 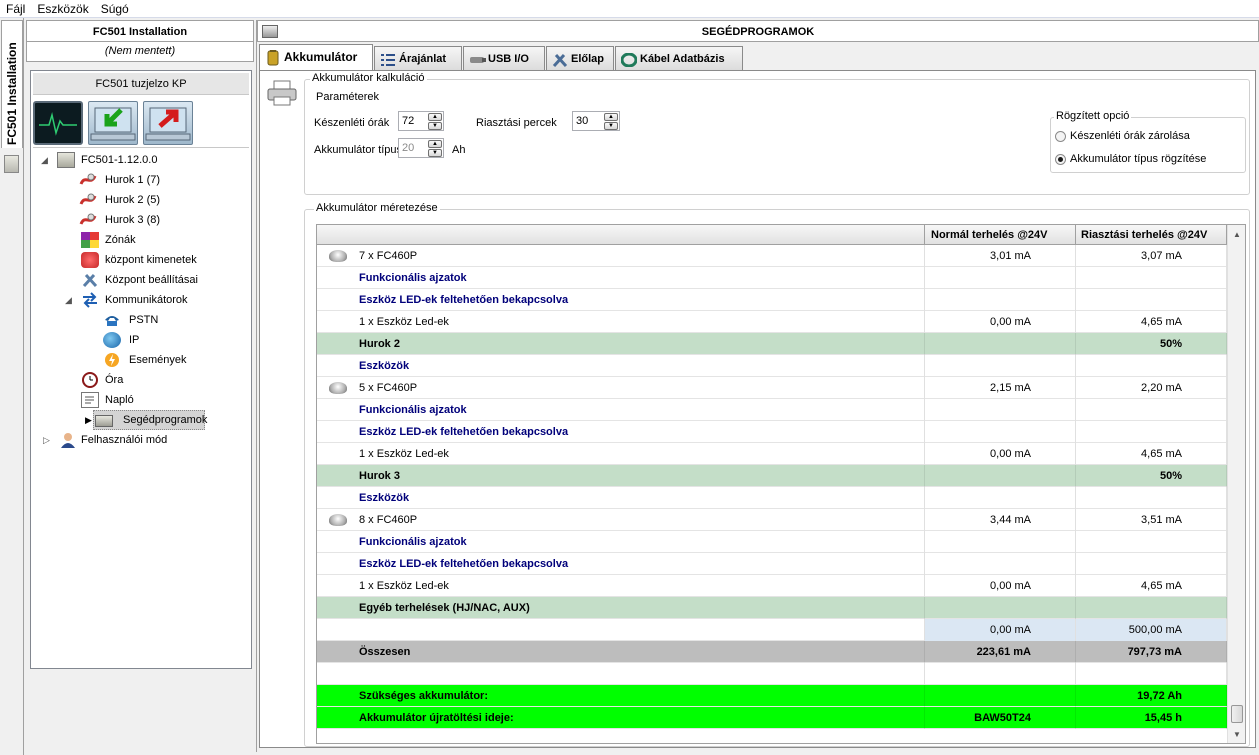 I want to click on tree-node-loop-2: Hurok 2 (5), so click(x=141, y=200).